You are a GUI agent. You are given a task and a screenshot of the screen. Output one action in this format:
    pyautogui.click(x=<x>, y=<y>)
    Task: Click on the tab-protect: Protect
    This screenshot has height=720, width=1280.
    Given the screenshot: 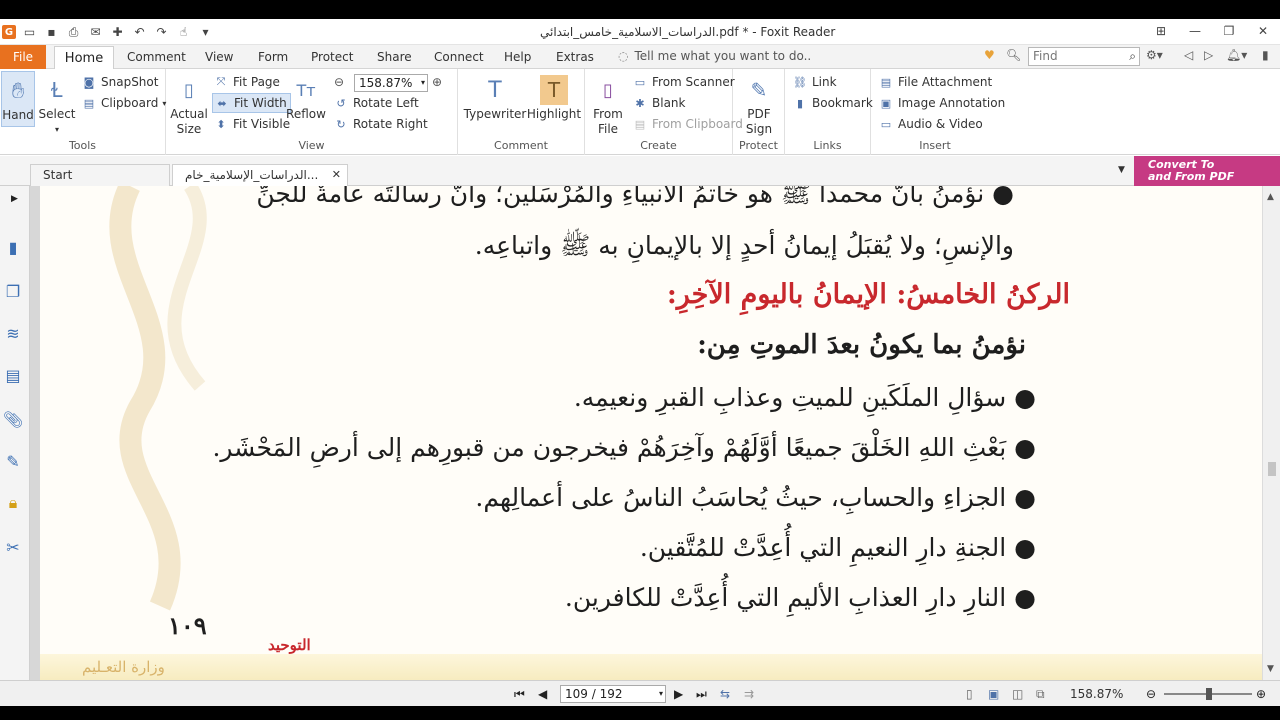 What is the action you would take?
    pyautogui.click(x=332, y=57)
    